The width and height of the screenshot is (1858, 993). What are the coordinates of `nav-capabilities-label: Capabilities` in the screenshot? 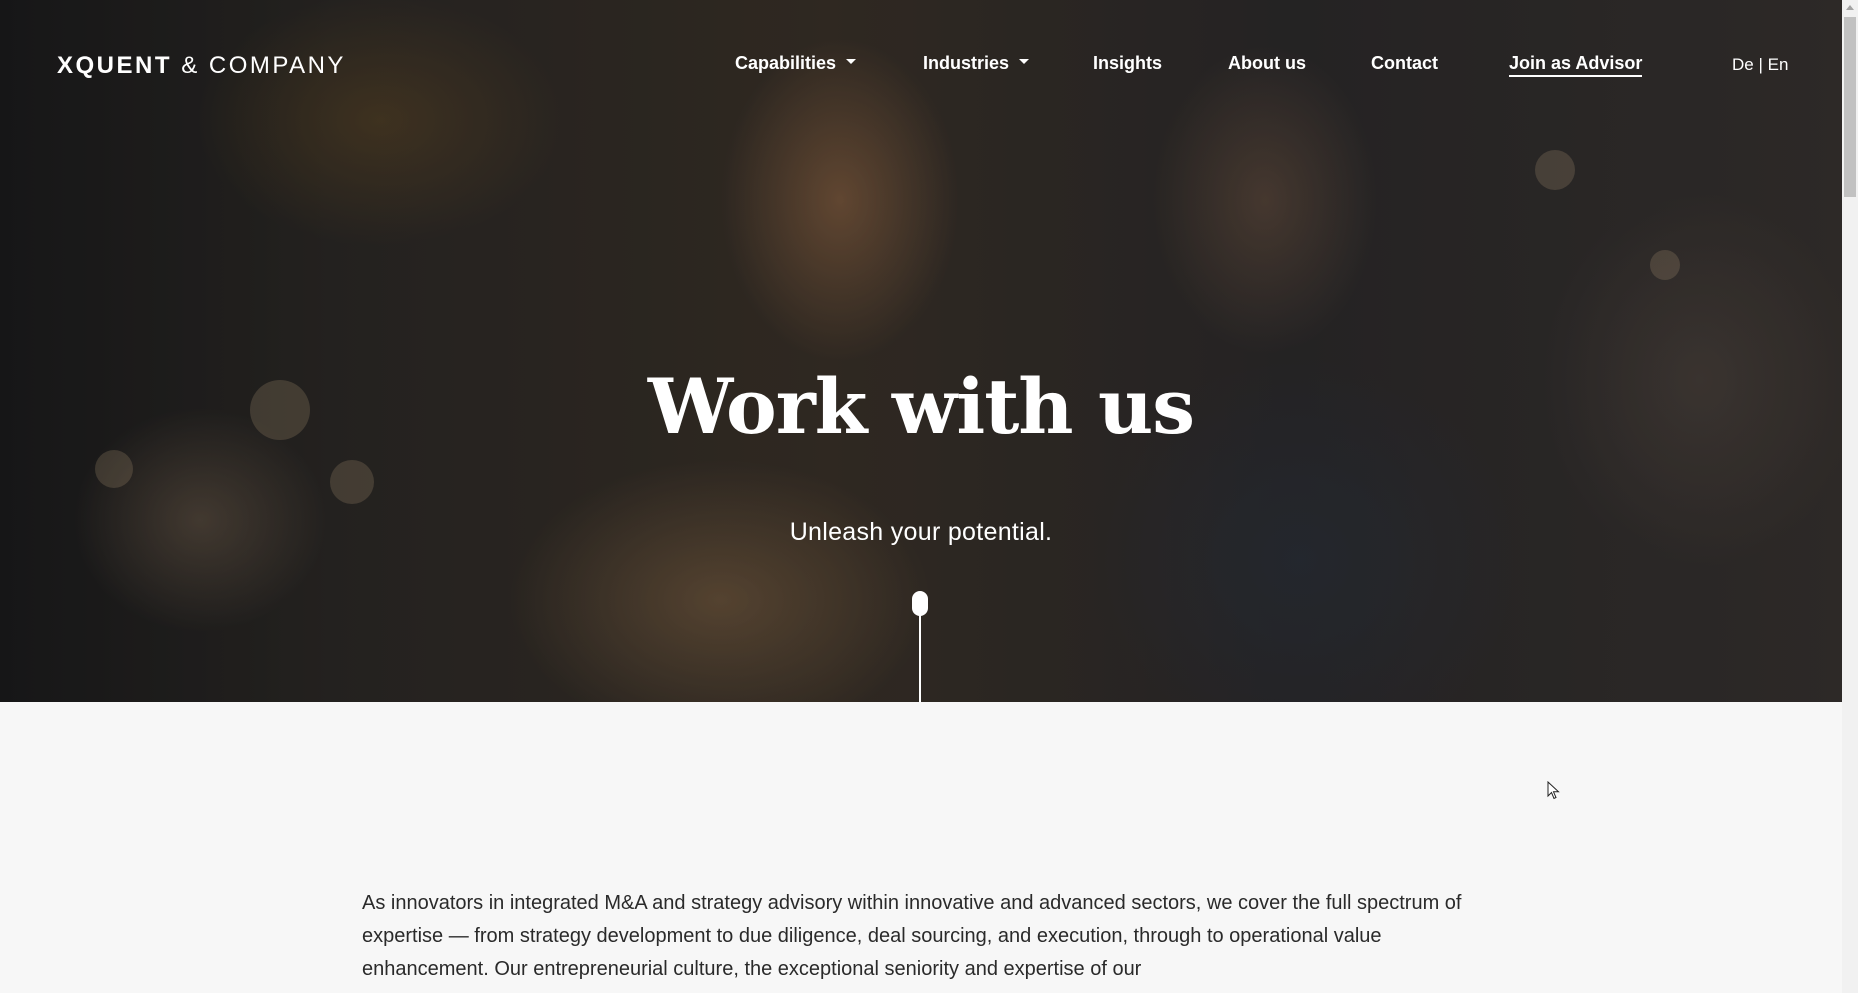 It's located at (786, 63).